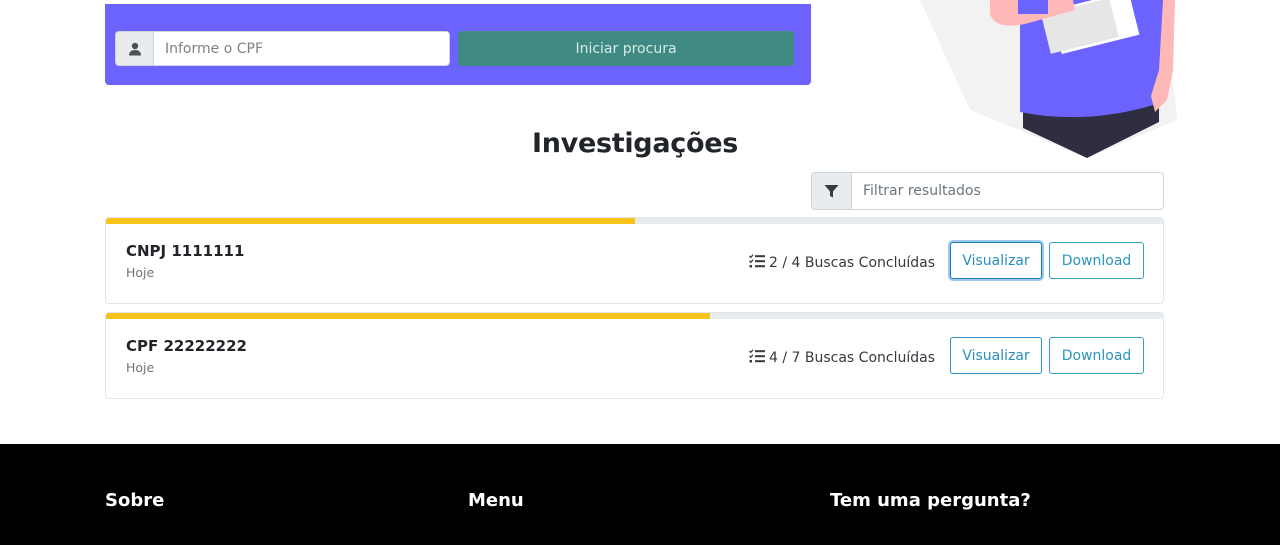 This screenshot has width=1280, height=545. What do you see at coordinates (496, 500) in the screenshot?
I see `footer-menu-heading: Menu` at bounding box center [496, 500].